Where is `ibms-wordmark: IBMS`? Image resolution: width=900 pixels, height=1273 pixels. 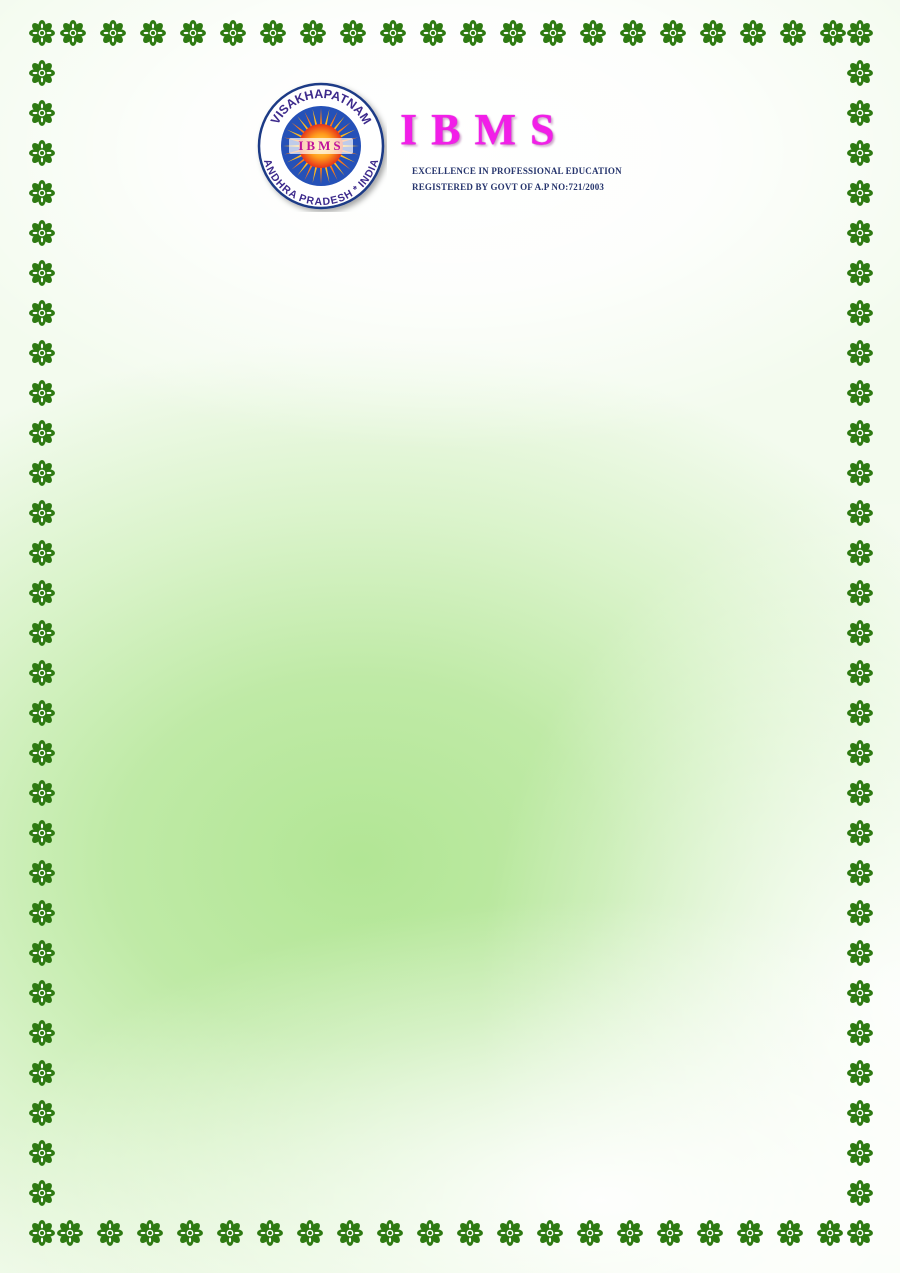
ibms-wordmark: IBMS is located at coordinates (484, 129).